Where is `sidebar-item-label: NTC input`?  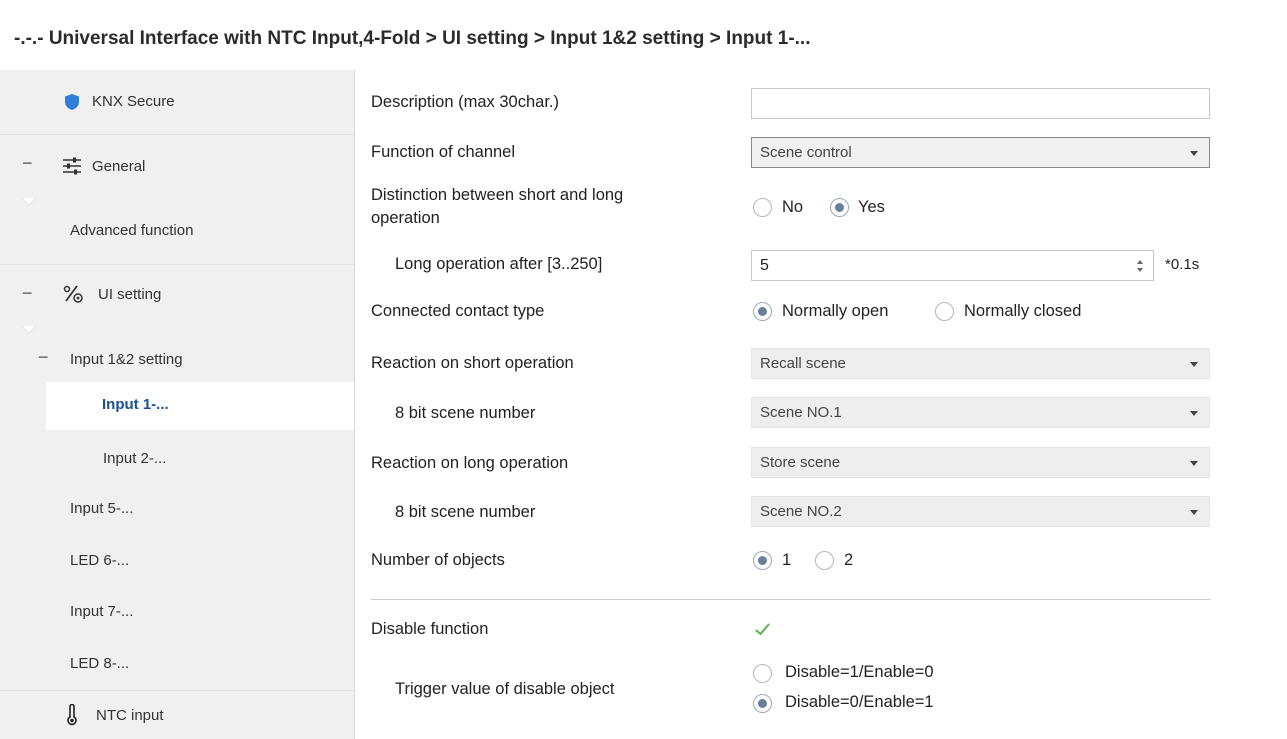
sidebar-item-label: NTC input is located at coordinates (130, 715).